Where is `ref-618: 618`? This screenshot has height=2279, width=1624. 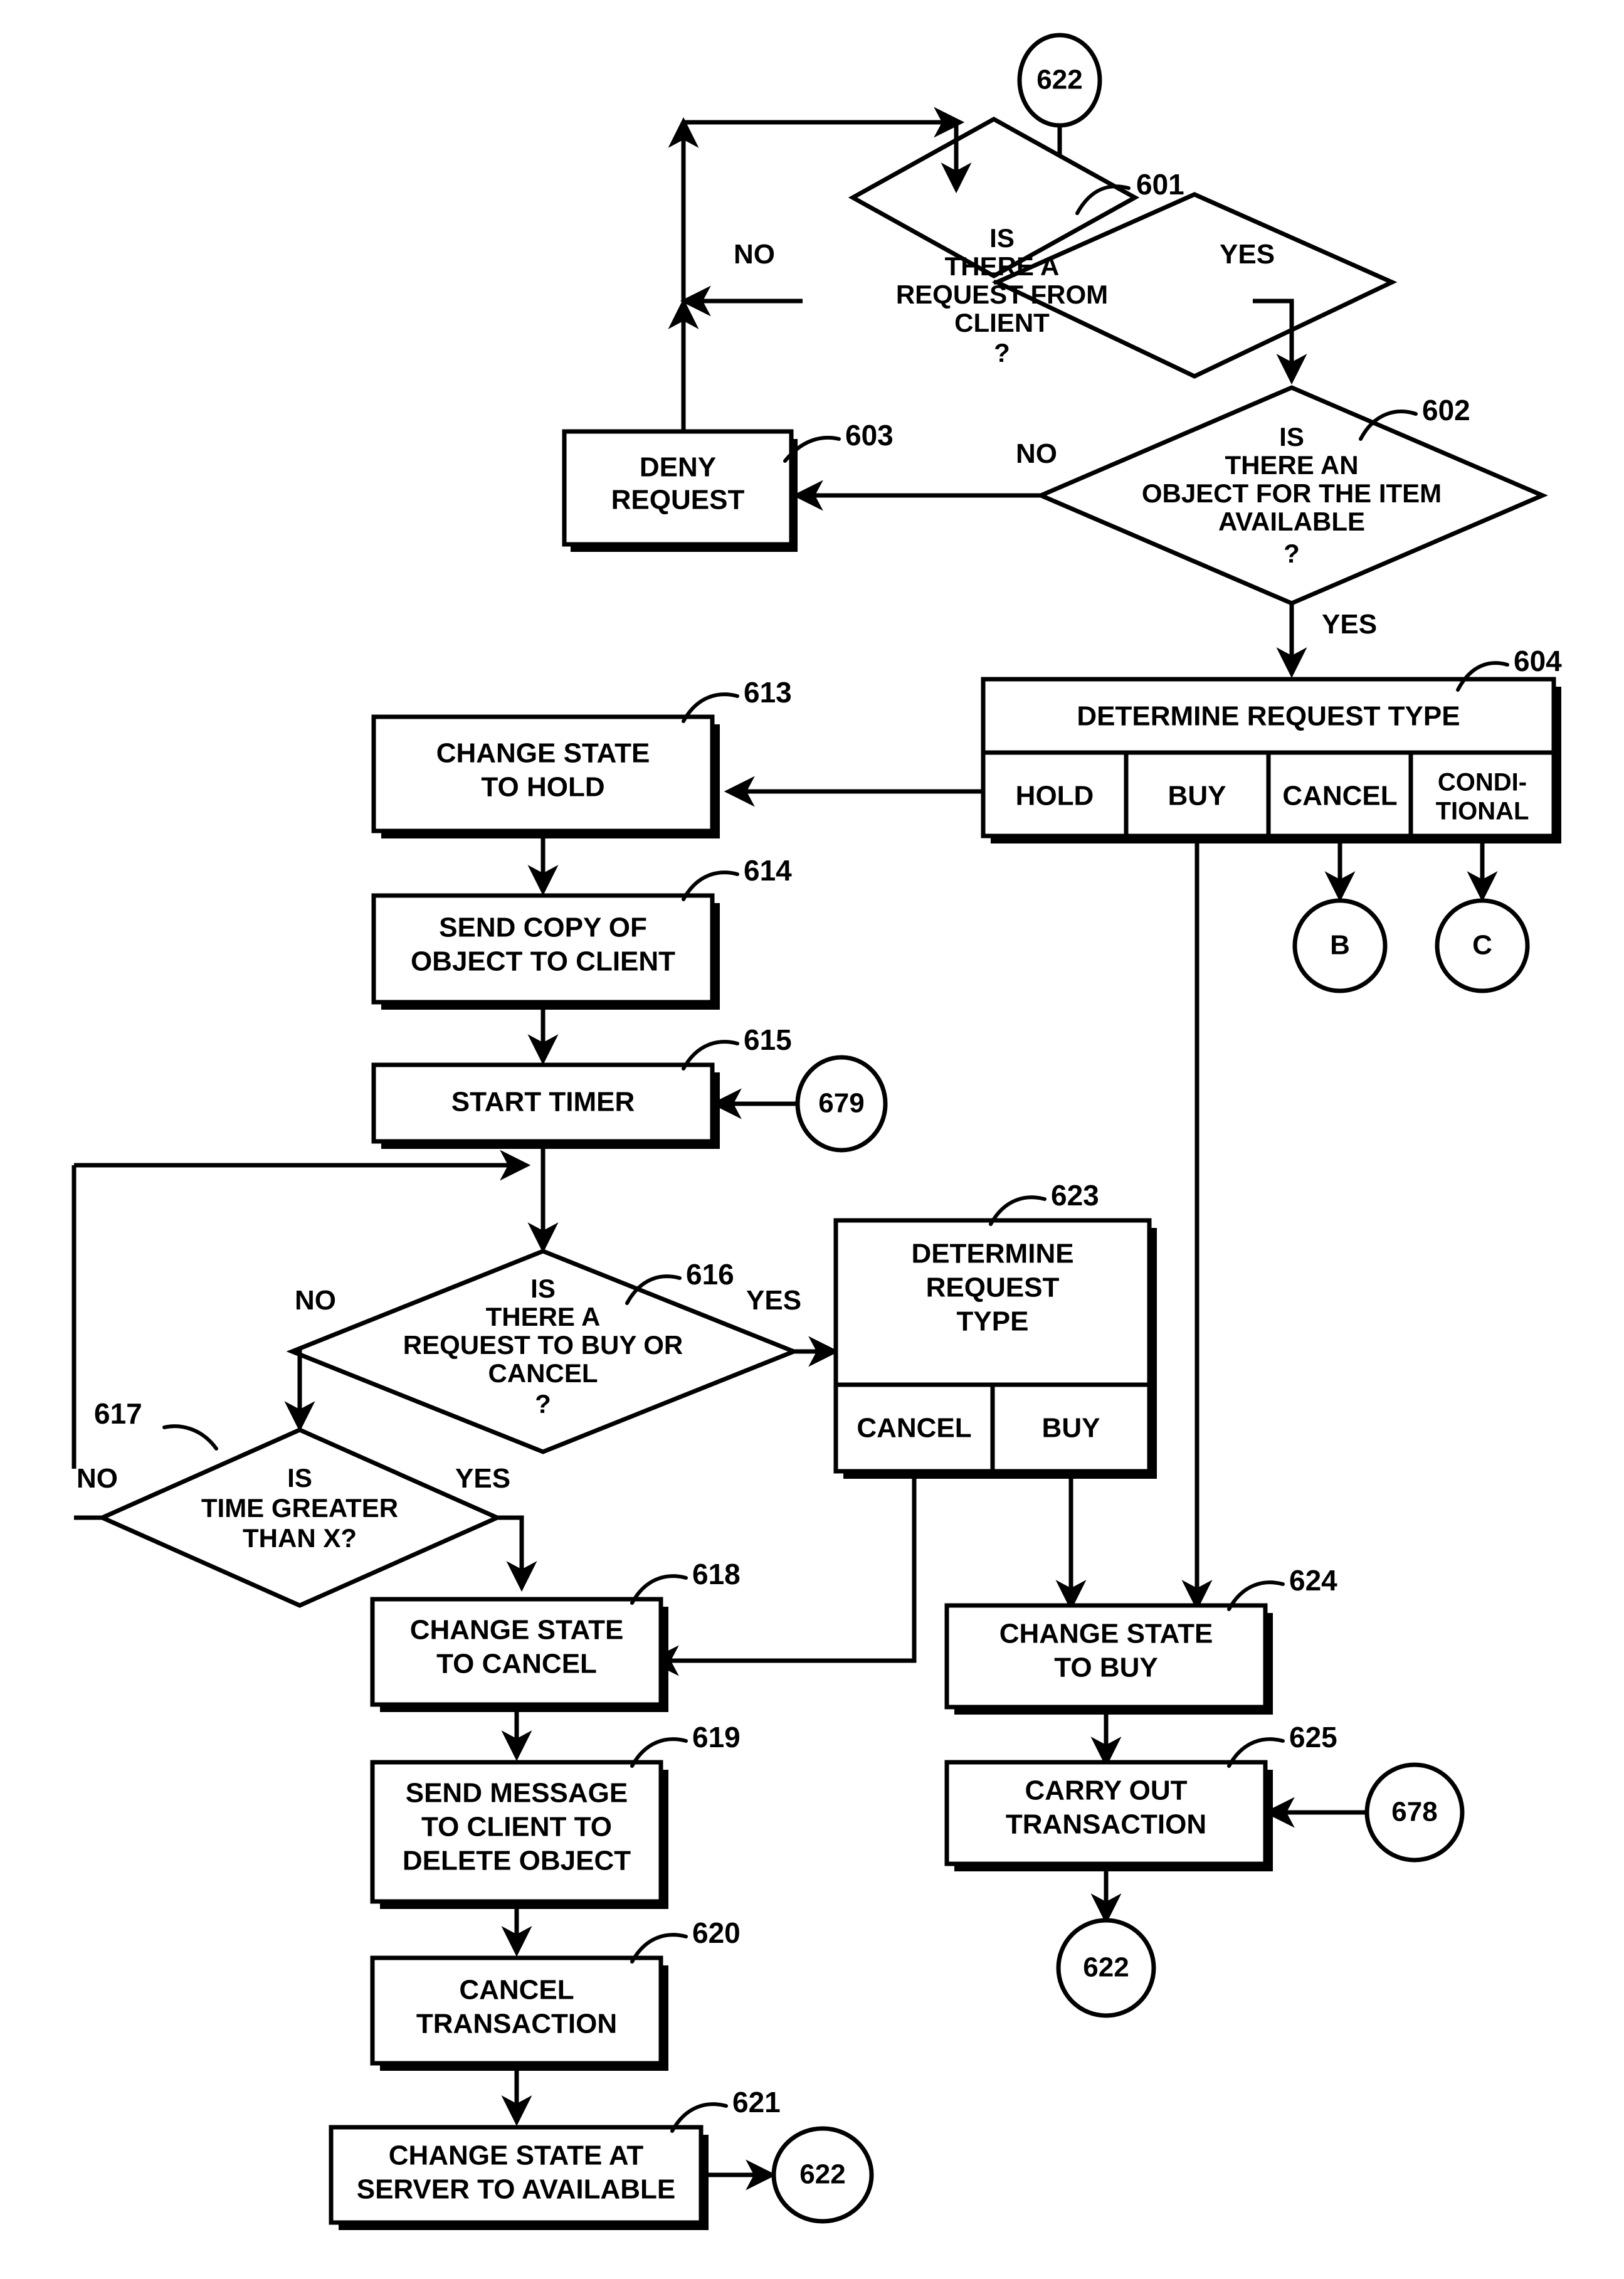
ref-618: 618 is located at coordinates (686, 1581).